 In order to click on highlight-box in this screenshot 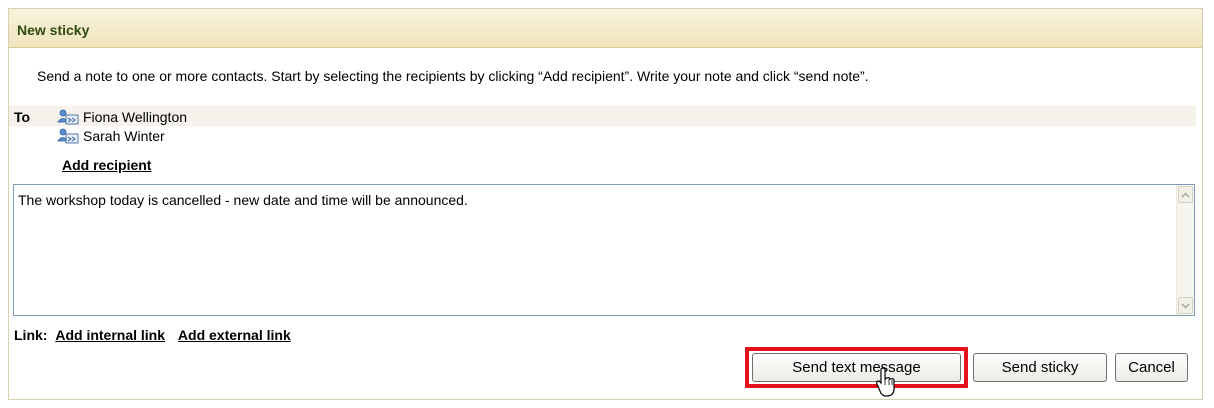, I will do `click(856, 367)`.